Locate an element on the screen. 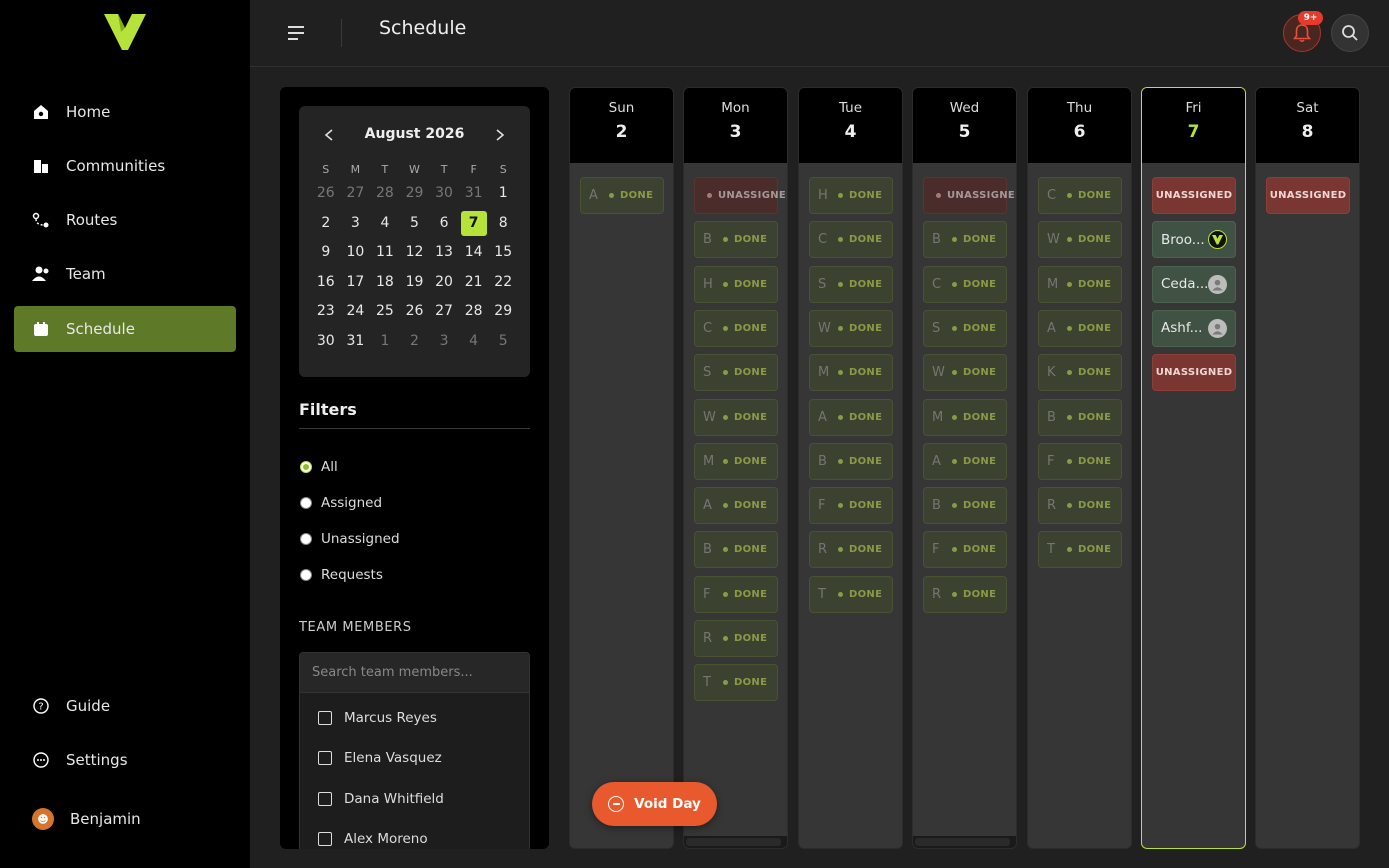  shift-card-done: T DONE is located at coordinates (1080, 550).